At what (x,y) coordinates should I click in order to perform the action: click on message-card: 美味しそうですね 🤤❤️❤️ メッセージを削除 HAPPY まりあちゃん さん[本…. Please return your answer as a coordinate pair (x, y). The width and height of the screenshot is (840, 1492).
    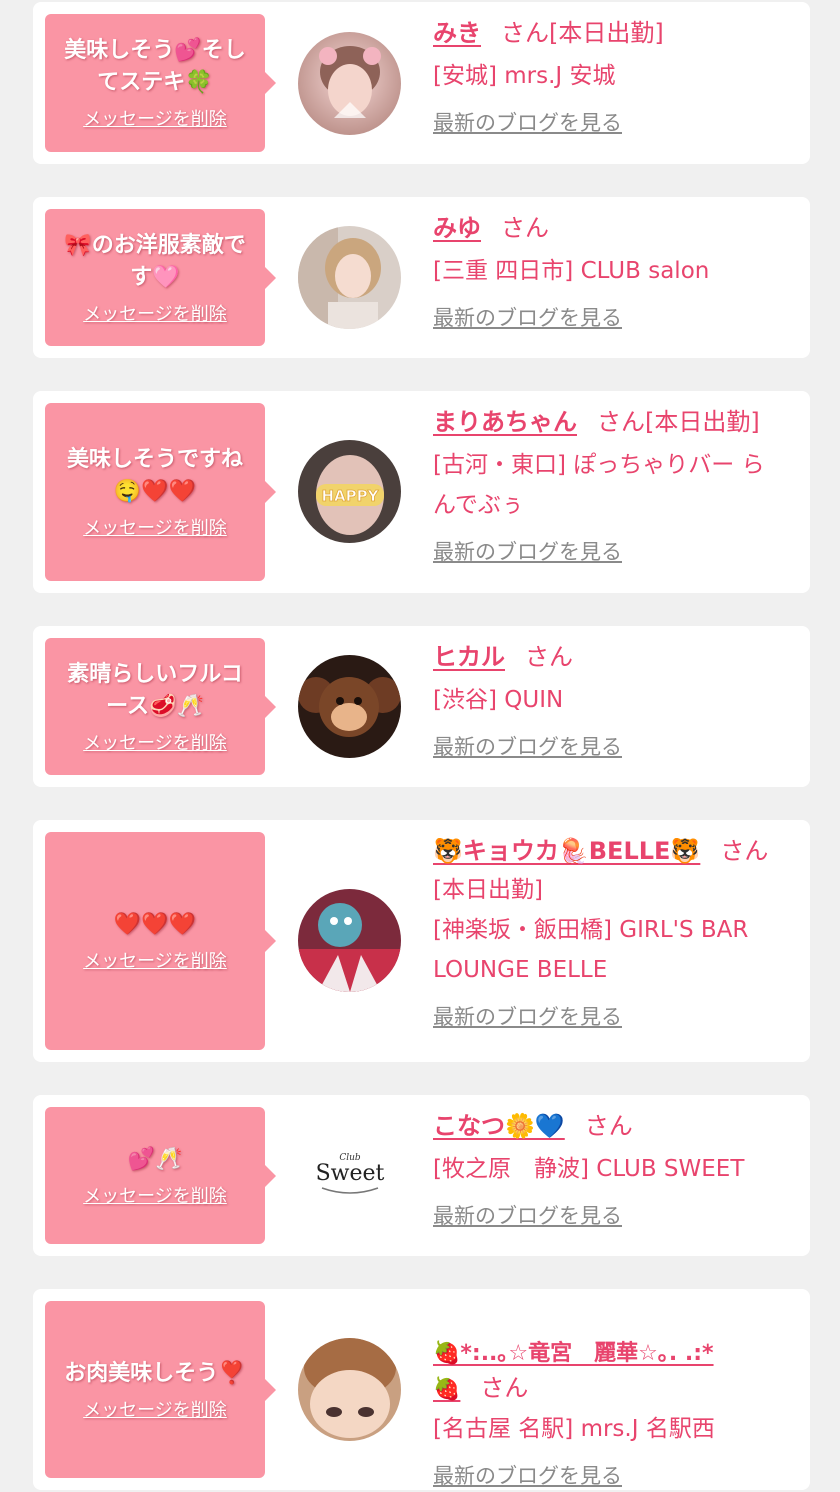
    Looking at the image, I should click on (421, 492).